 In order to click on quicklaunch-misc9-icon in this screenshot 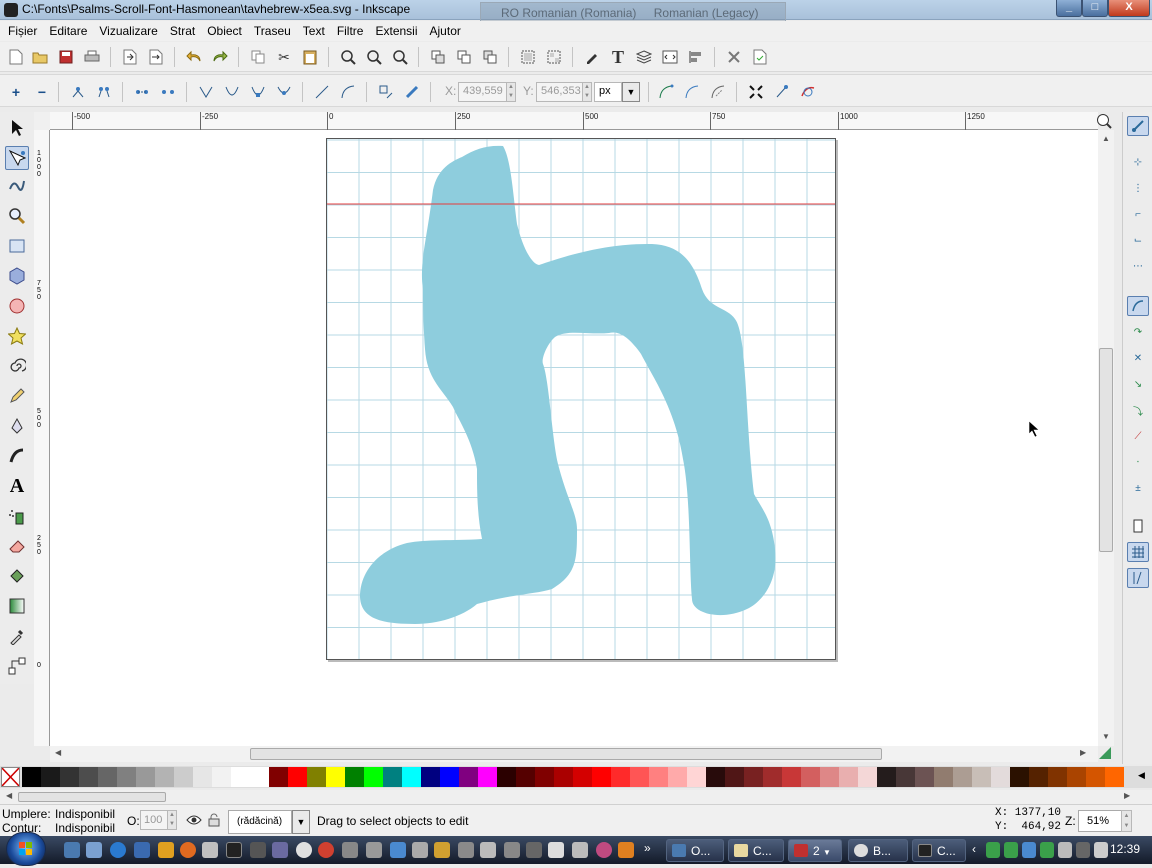, I will do `click(534, 850)`.